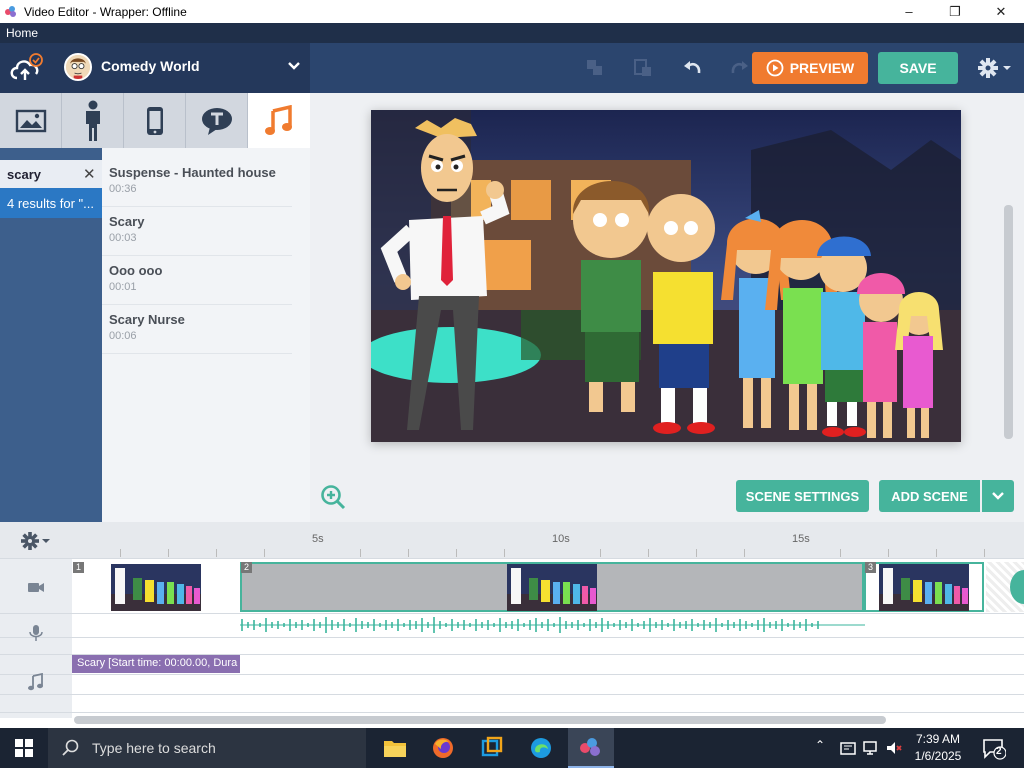  What do you see at coordinates (1008, 322) in the screenshot?
I see `stage-scrollbar` at bounding box center [1008, 322].